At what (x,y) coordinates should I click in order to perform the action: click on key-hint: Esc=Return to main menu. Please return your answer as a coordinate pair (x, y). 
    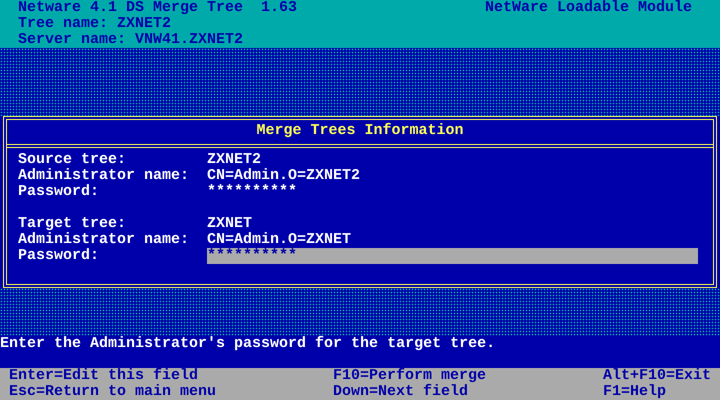
    Looking at the image, I should click on (113, 392).